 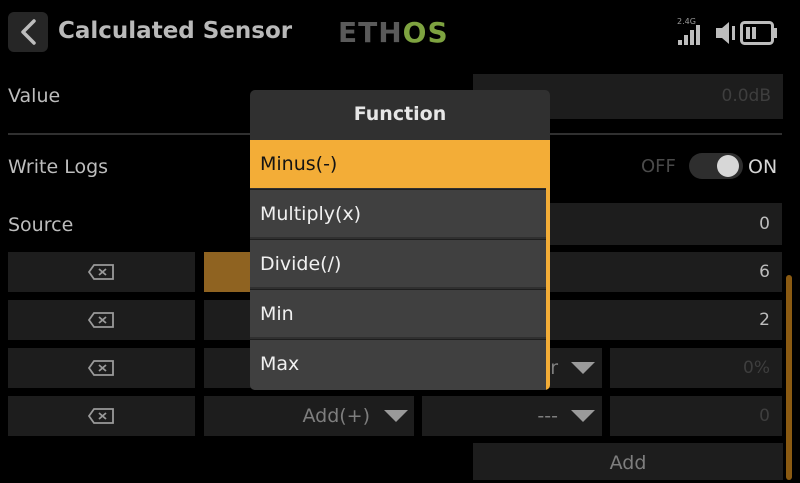 What do you see at coordinates (175, 31) in the screenshot?
I see `page-title: Calculated Sensor` at bounding box center [175, 31].